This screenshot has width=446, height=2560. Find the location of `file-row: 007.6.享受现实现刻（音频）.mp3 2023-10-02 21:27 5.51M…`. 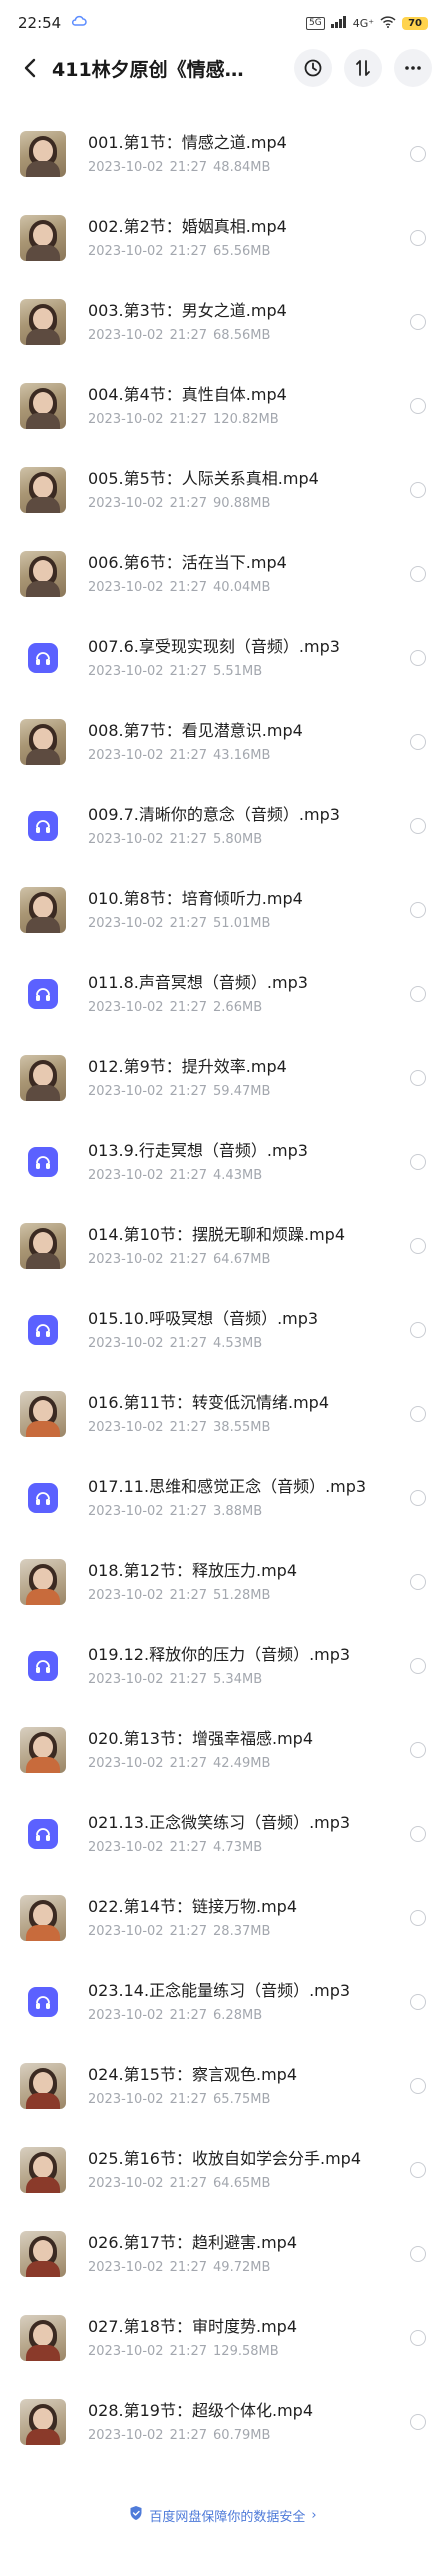

file-row: 007.6.享受现实现刻（音频）.mp3 2023-10-02 21:27 5.51M… is located at coordinates (223, 658).